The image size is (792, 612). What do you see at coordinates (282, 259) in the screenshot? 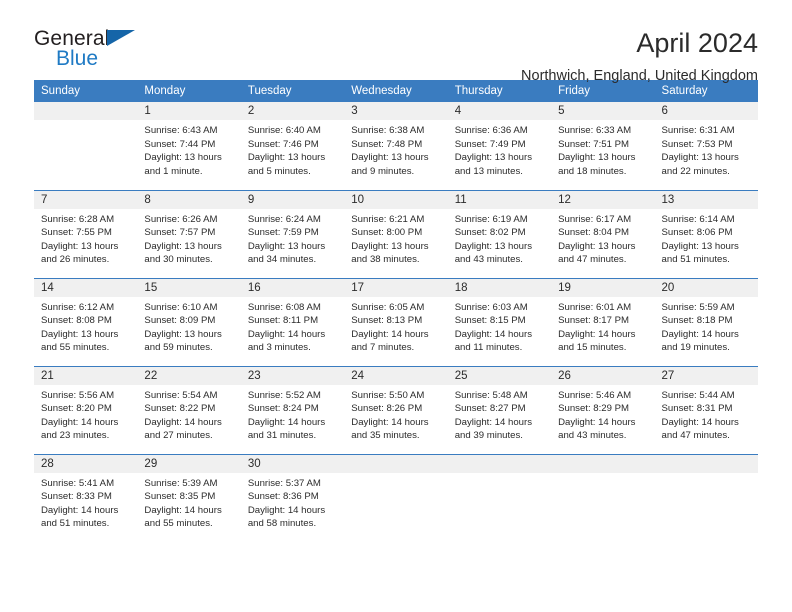
I see `daylight-text-line2: and 34 minutes.` at bounding box center [282, 259].